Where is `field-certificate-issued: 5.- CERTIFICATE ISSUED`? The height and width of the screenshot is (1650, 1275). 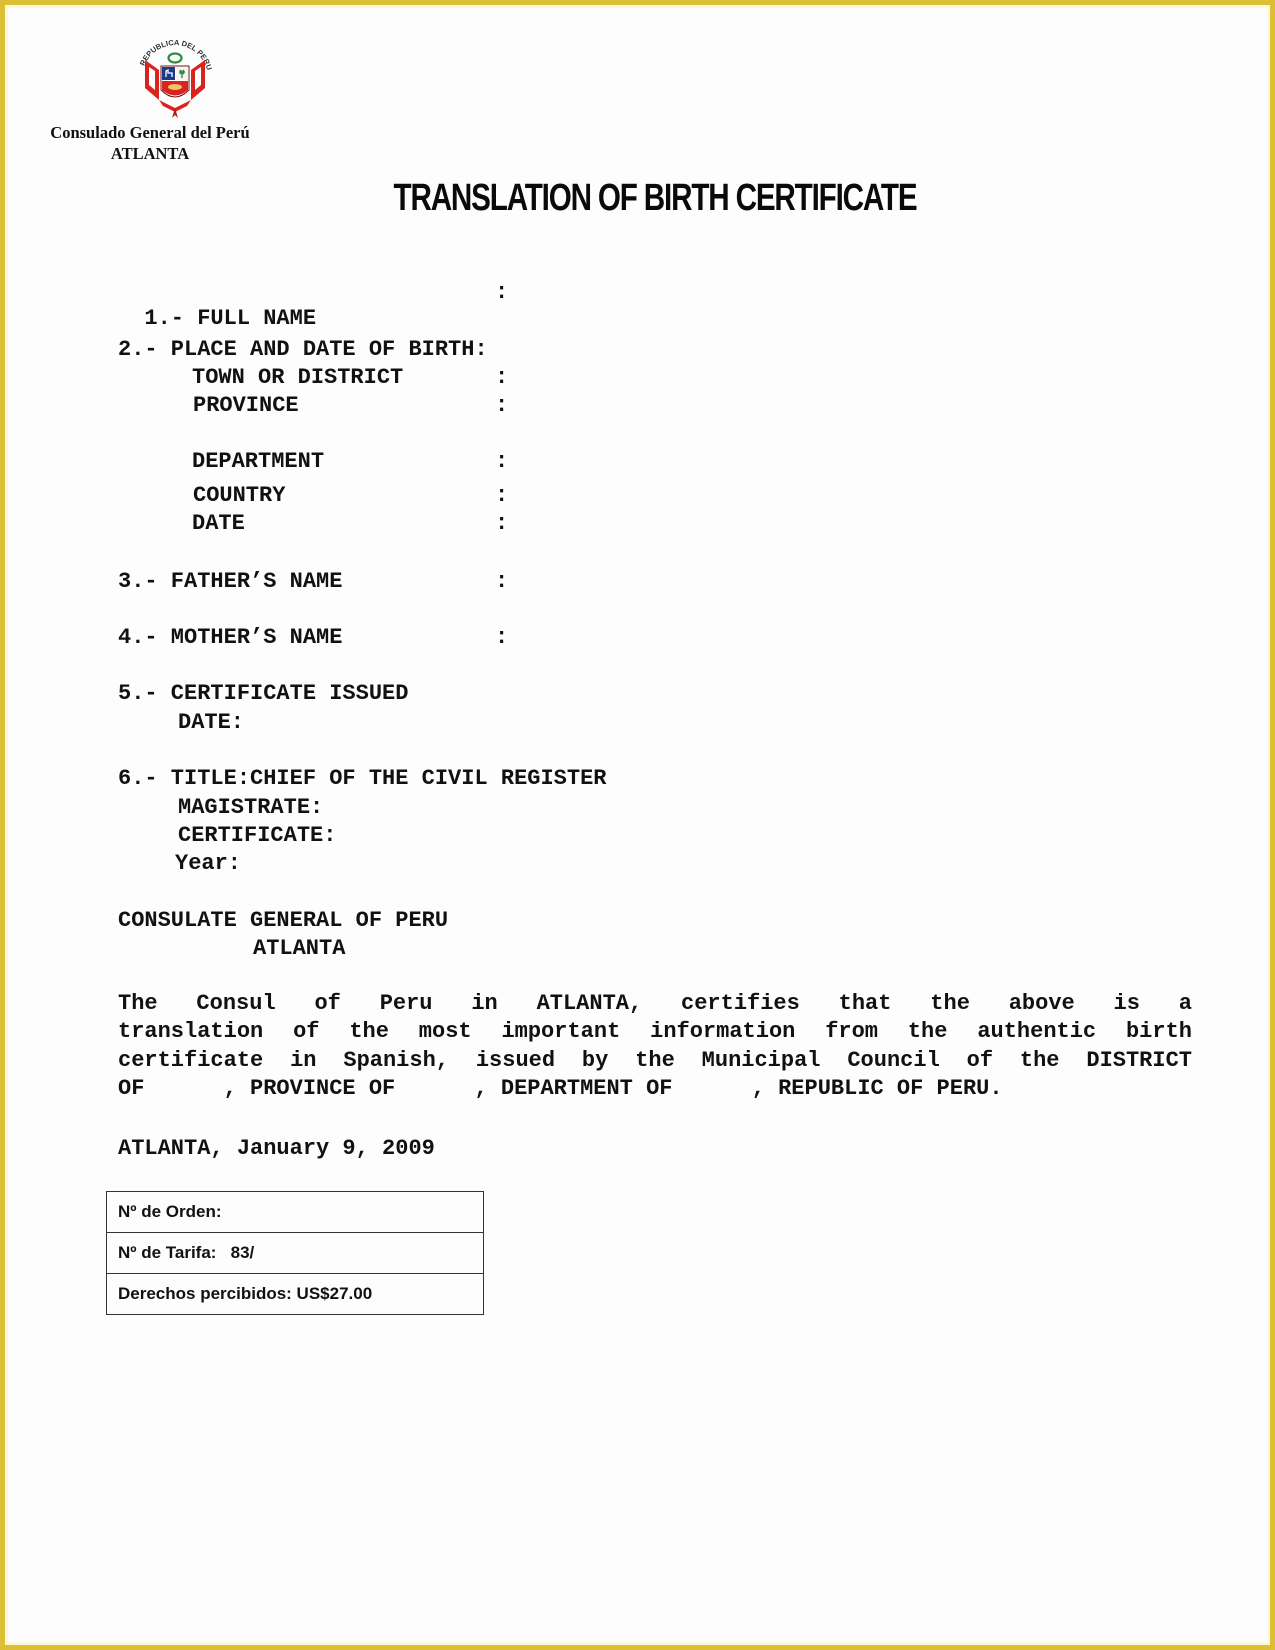
field-certificate-issued: 5.- CERTIFICATE ISSUED is located at coordinates (263, 693).